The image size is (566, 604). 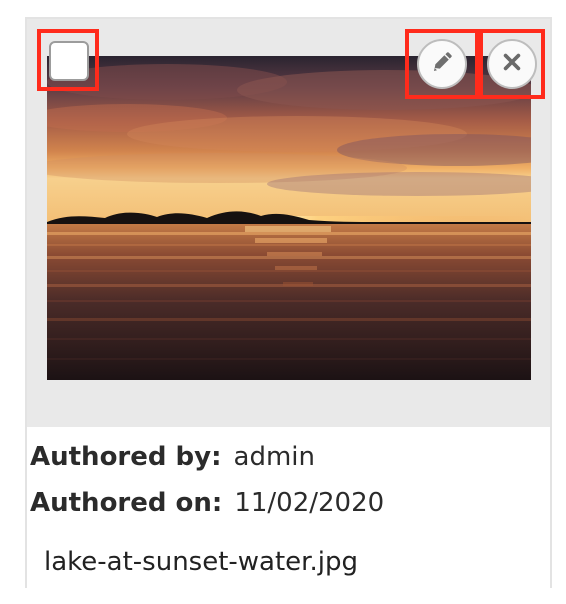 I want to click on authored-on-row: Authored on: 11/02/2020, so click(x=207, y=503).